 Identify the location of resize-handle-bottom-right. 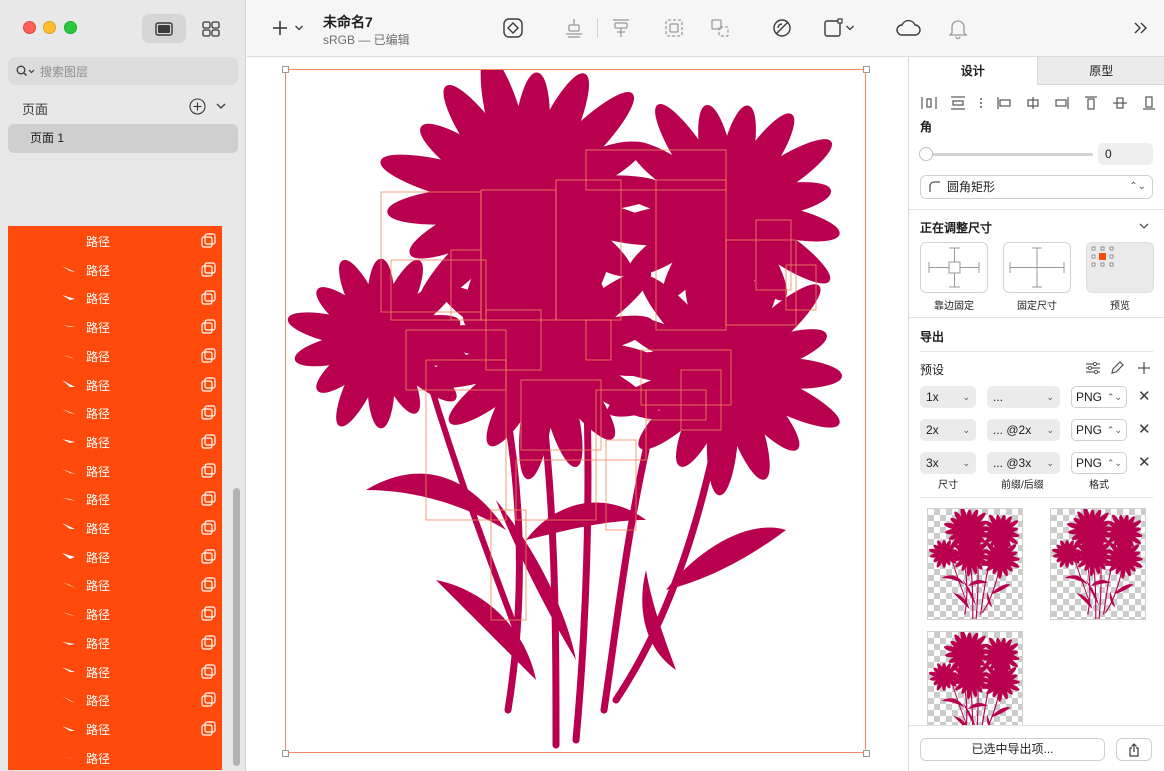
(866, 753).